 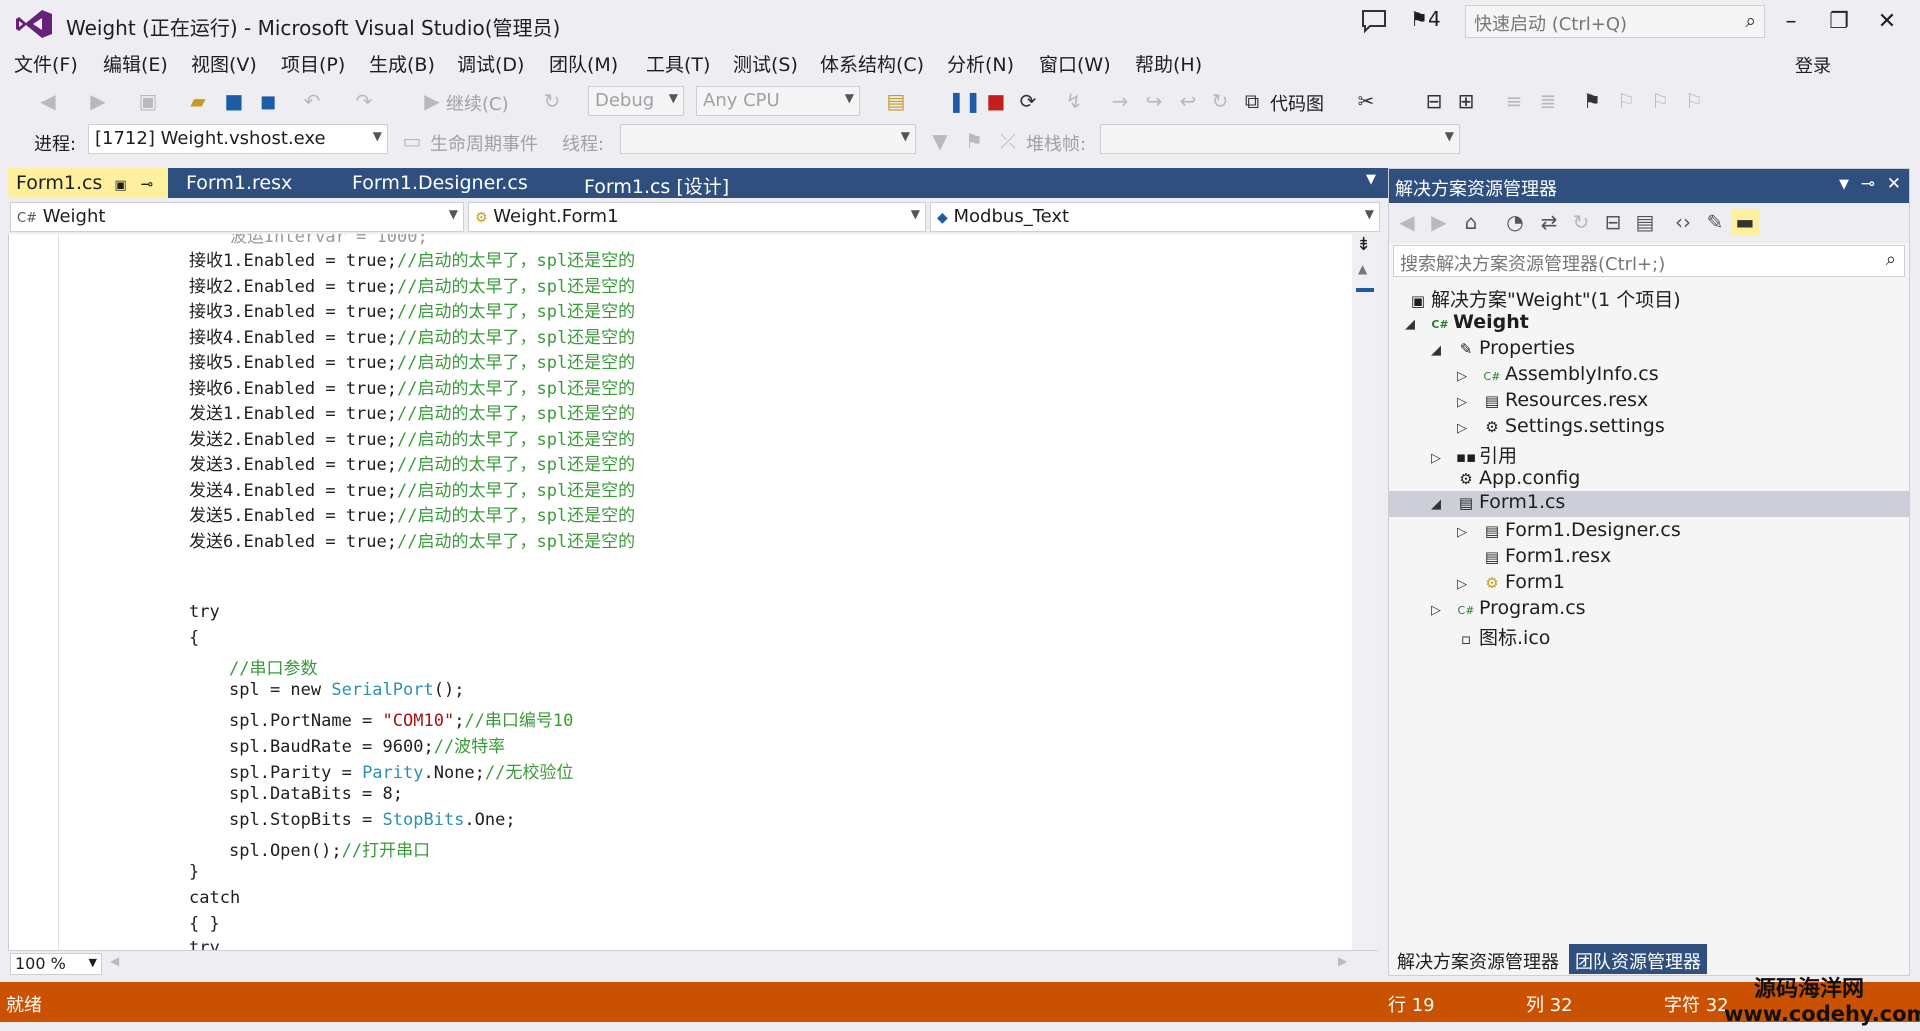 I want to click on breakpoints-icon: ✂, so click(x=1366, y=101).